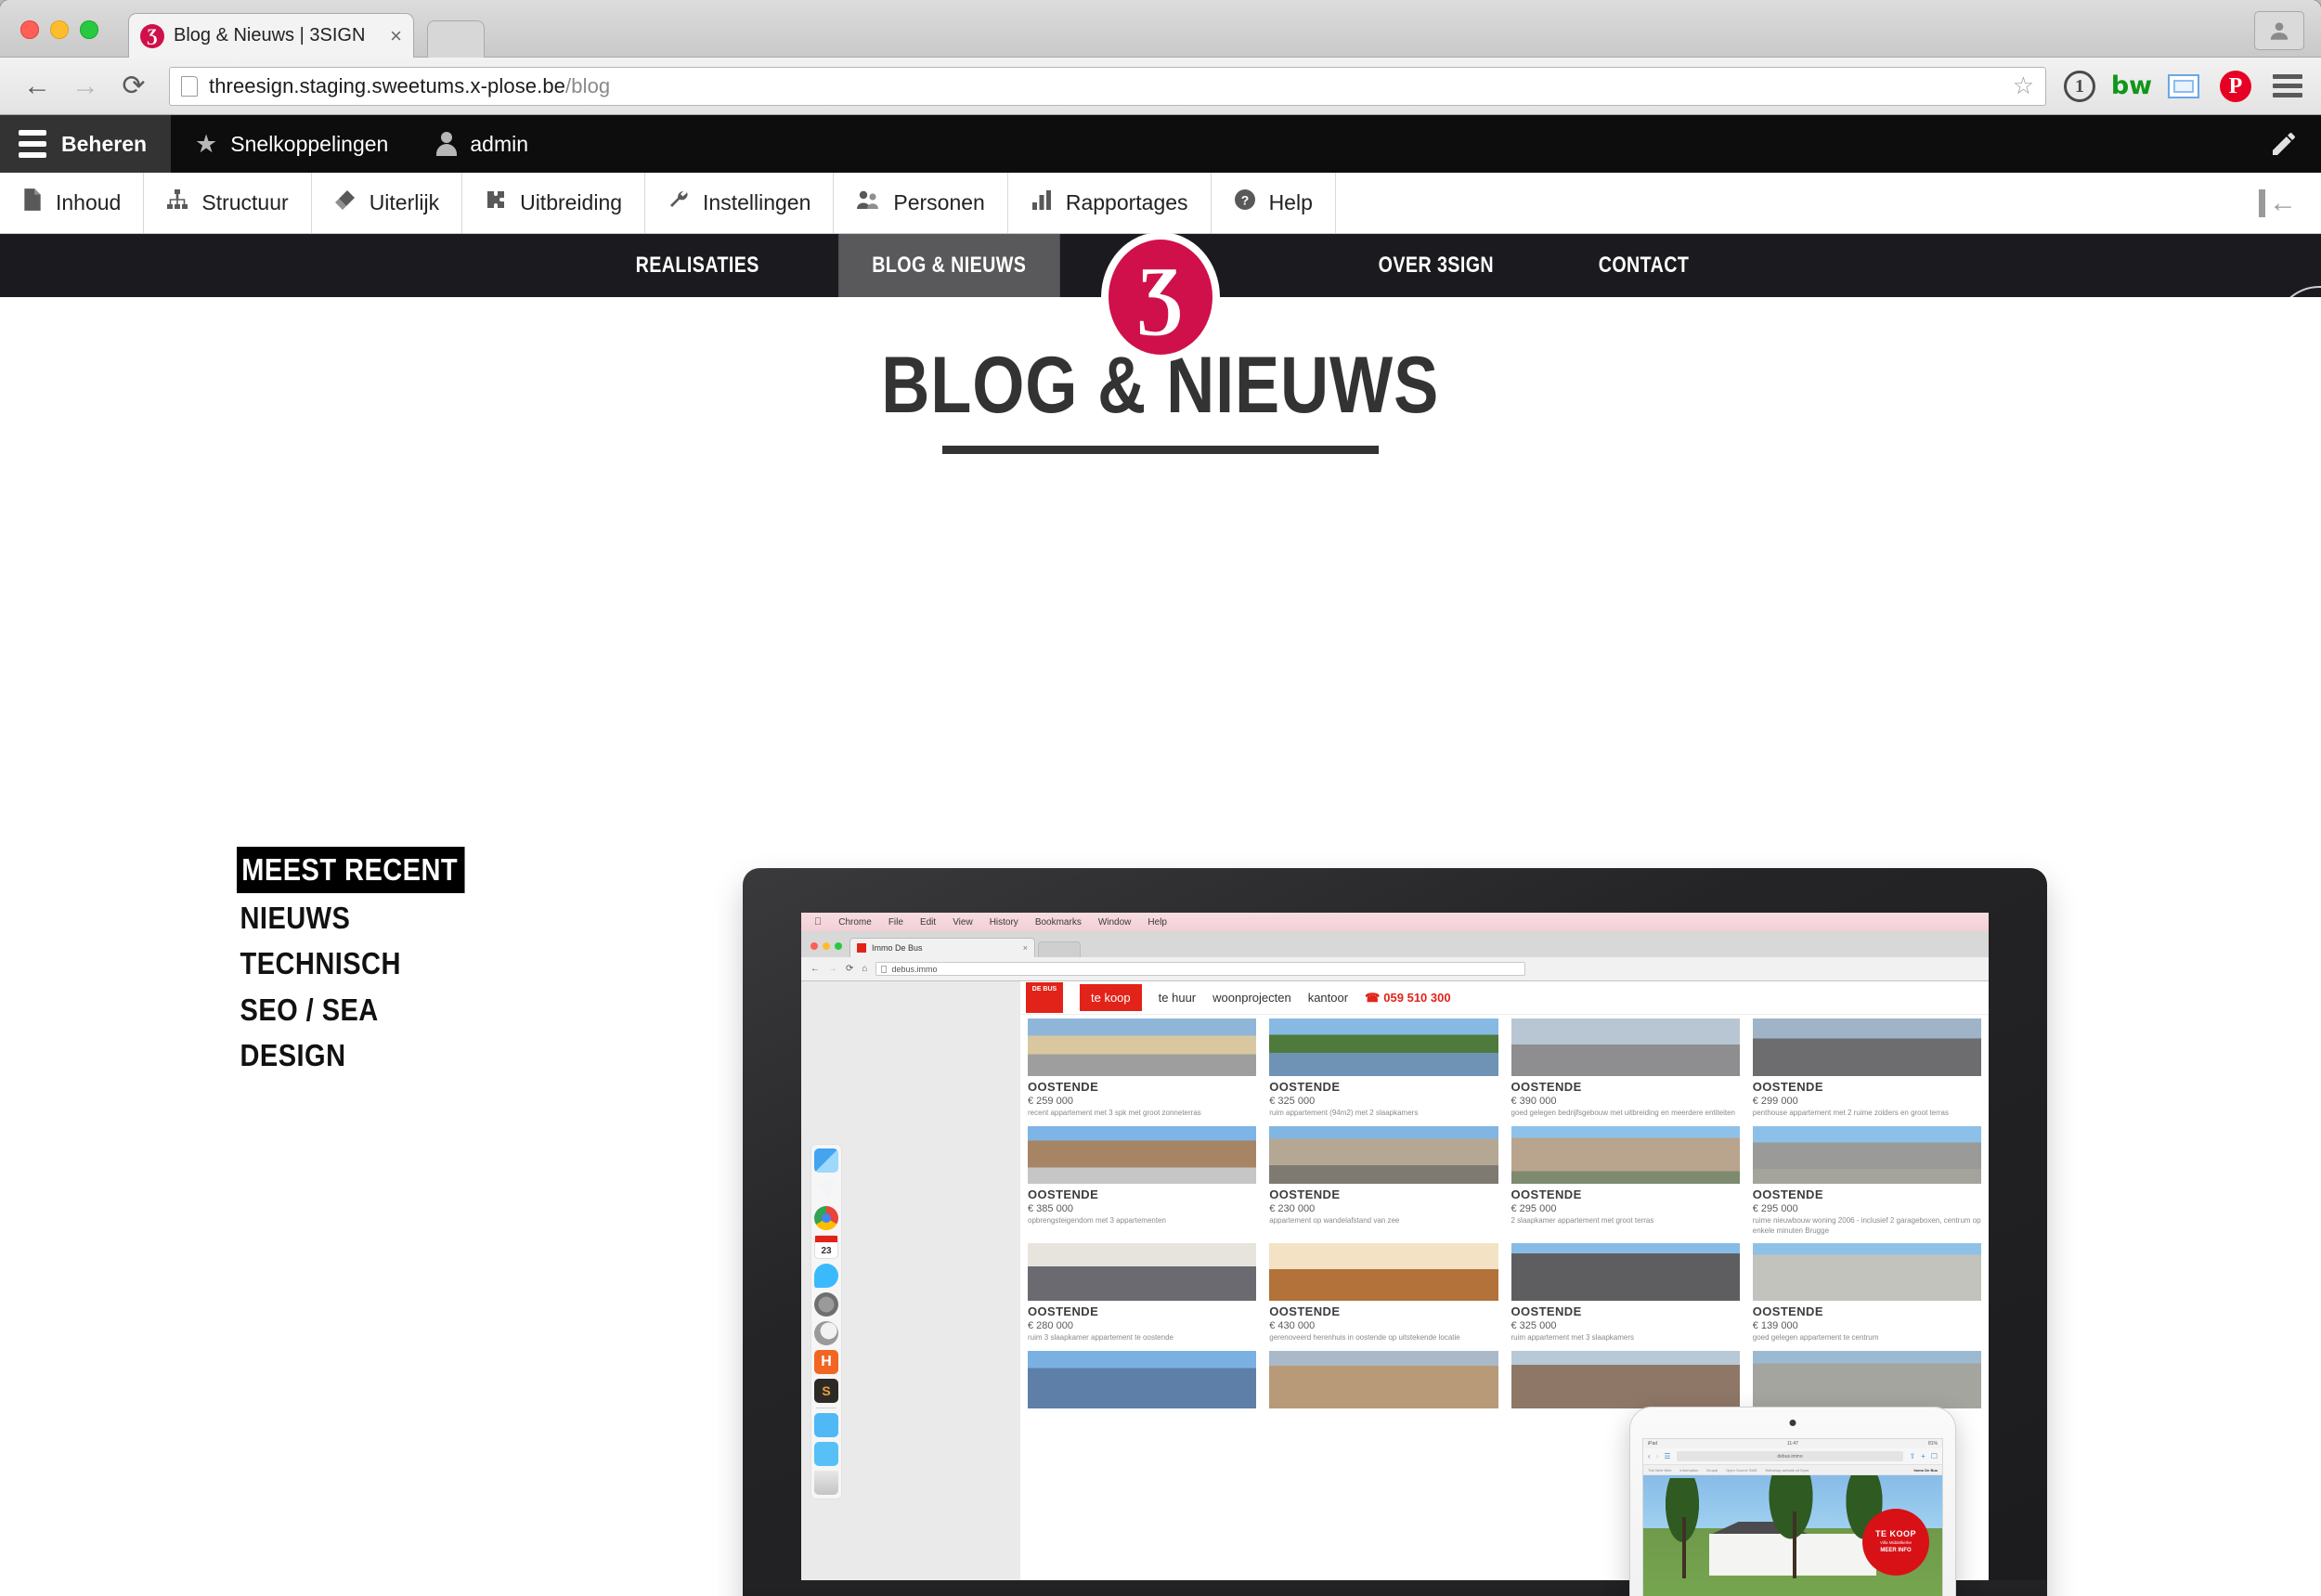 Image resolution: width=2321 pixels, height=1596 pixels. What do you see at coordinates (37, 87) in the screenshot?
I see `back-button: ←` at bounding box center [37, 87].